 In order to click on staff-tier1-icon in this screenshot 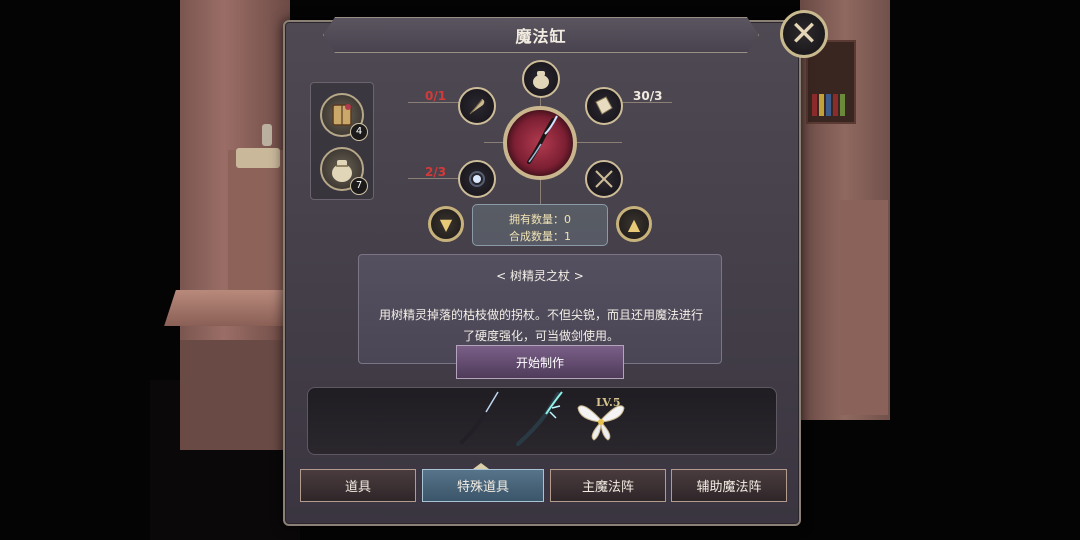, I will do `click(480, 418)`.